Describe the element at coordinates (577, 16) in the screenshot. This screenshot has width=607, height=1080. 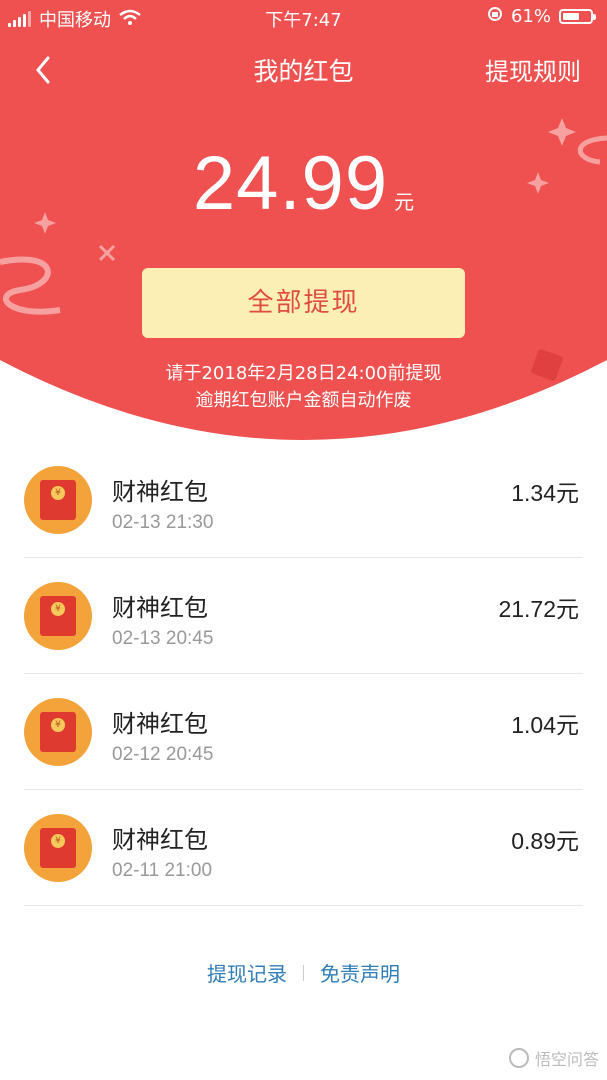
I see `battery-icon` at that location.